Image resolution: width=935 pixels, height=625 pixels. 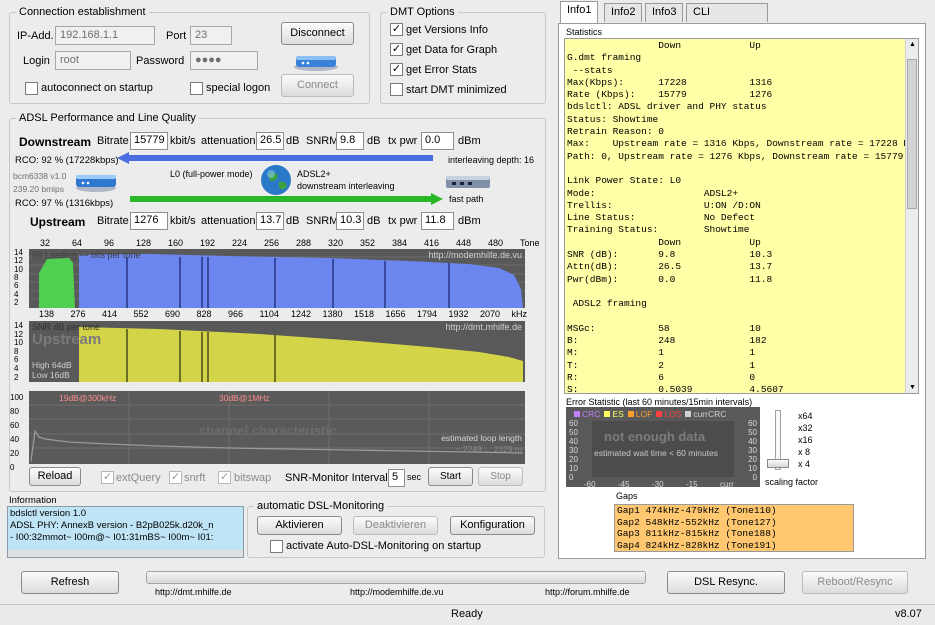 What do you see at coordinates (587, 592) in the screenshot?
I see `link-forum: http://forum.mhilfe.de` at bounding box center [587, 592].